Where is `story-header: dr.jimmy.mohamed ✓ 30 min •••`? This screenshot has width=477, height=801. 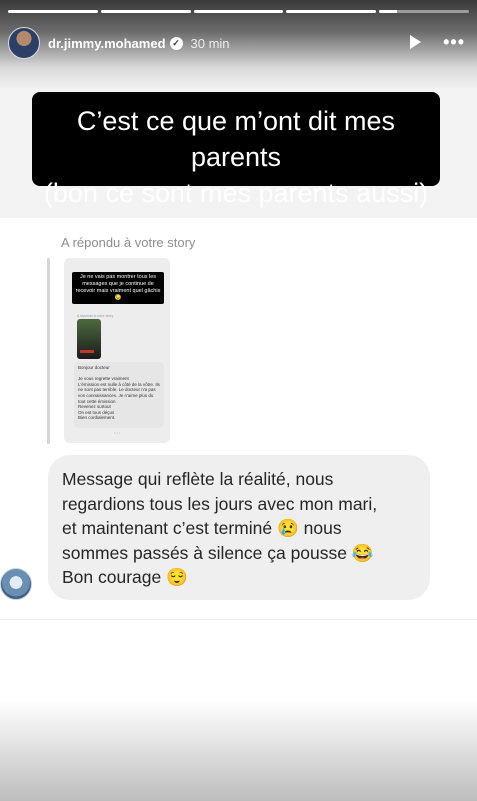 story-header: dr.jimmy.mohamed ✓ 30 min ••• is located at coordinates (238, 43).